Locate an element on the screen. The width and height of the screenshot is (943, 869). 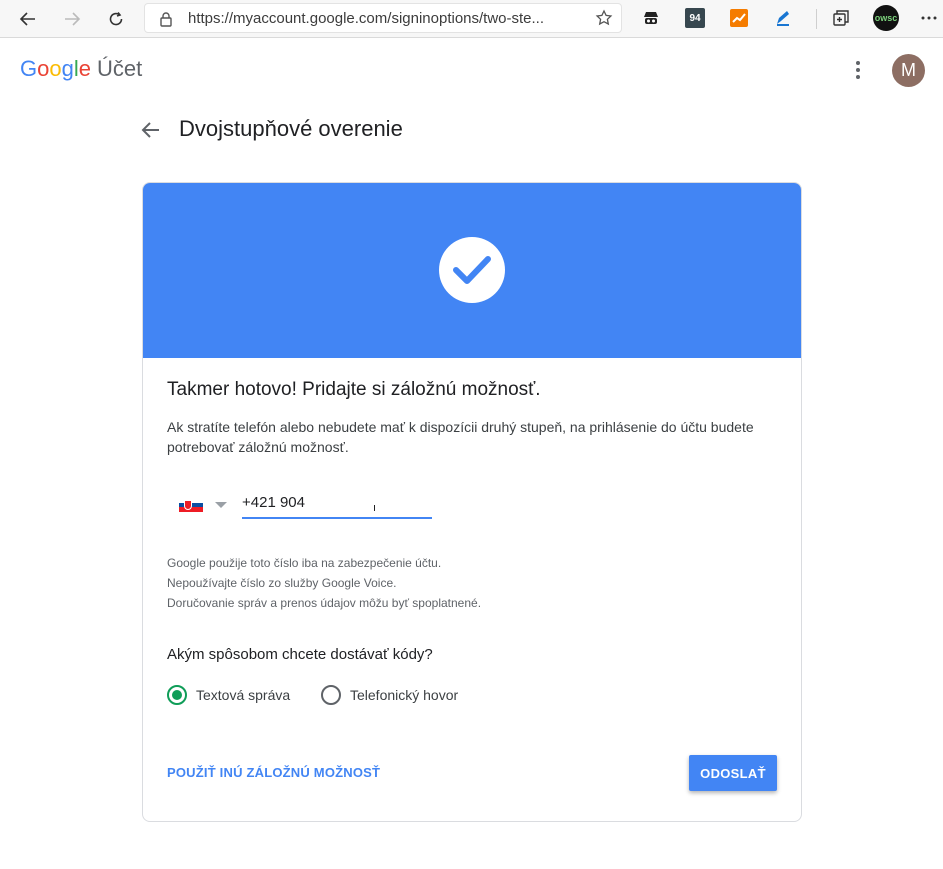
checkmark-icon is located at coordinates (472, 270).